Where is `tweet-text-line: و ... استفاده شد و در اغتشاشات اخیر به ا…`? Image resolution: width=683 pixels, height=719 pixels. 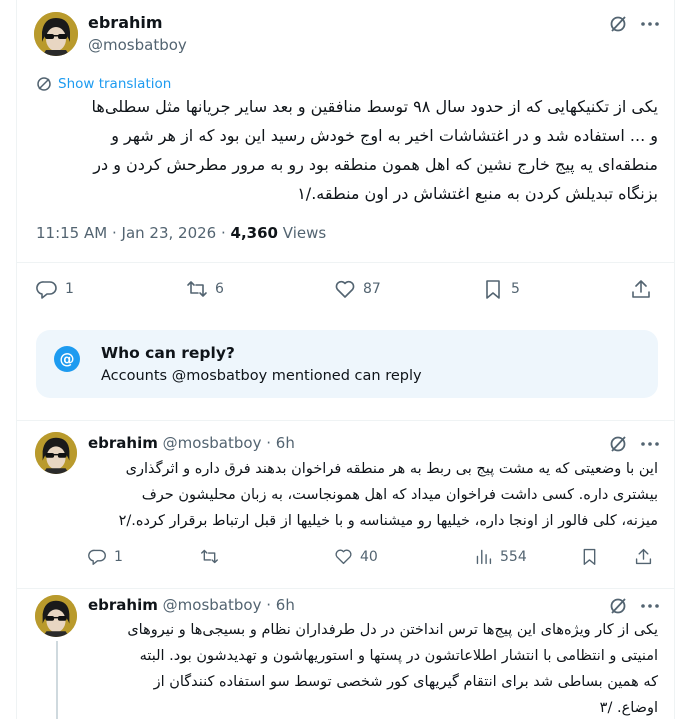
tweet-text-line: و ... استفاده شد و در اغتشاشات اخیر به ا… is located at coordinates (384, 135).